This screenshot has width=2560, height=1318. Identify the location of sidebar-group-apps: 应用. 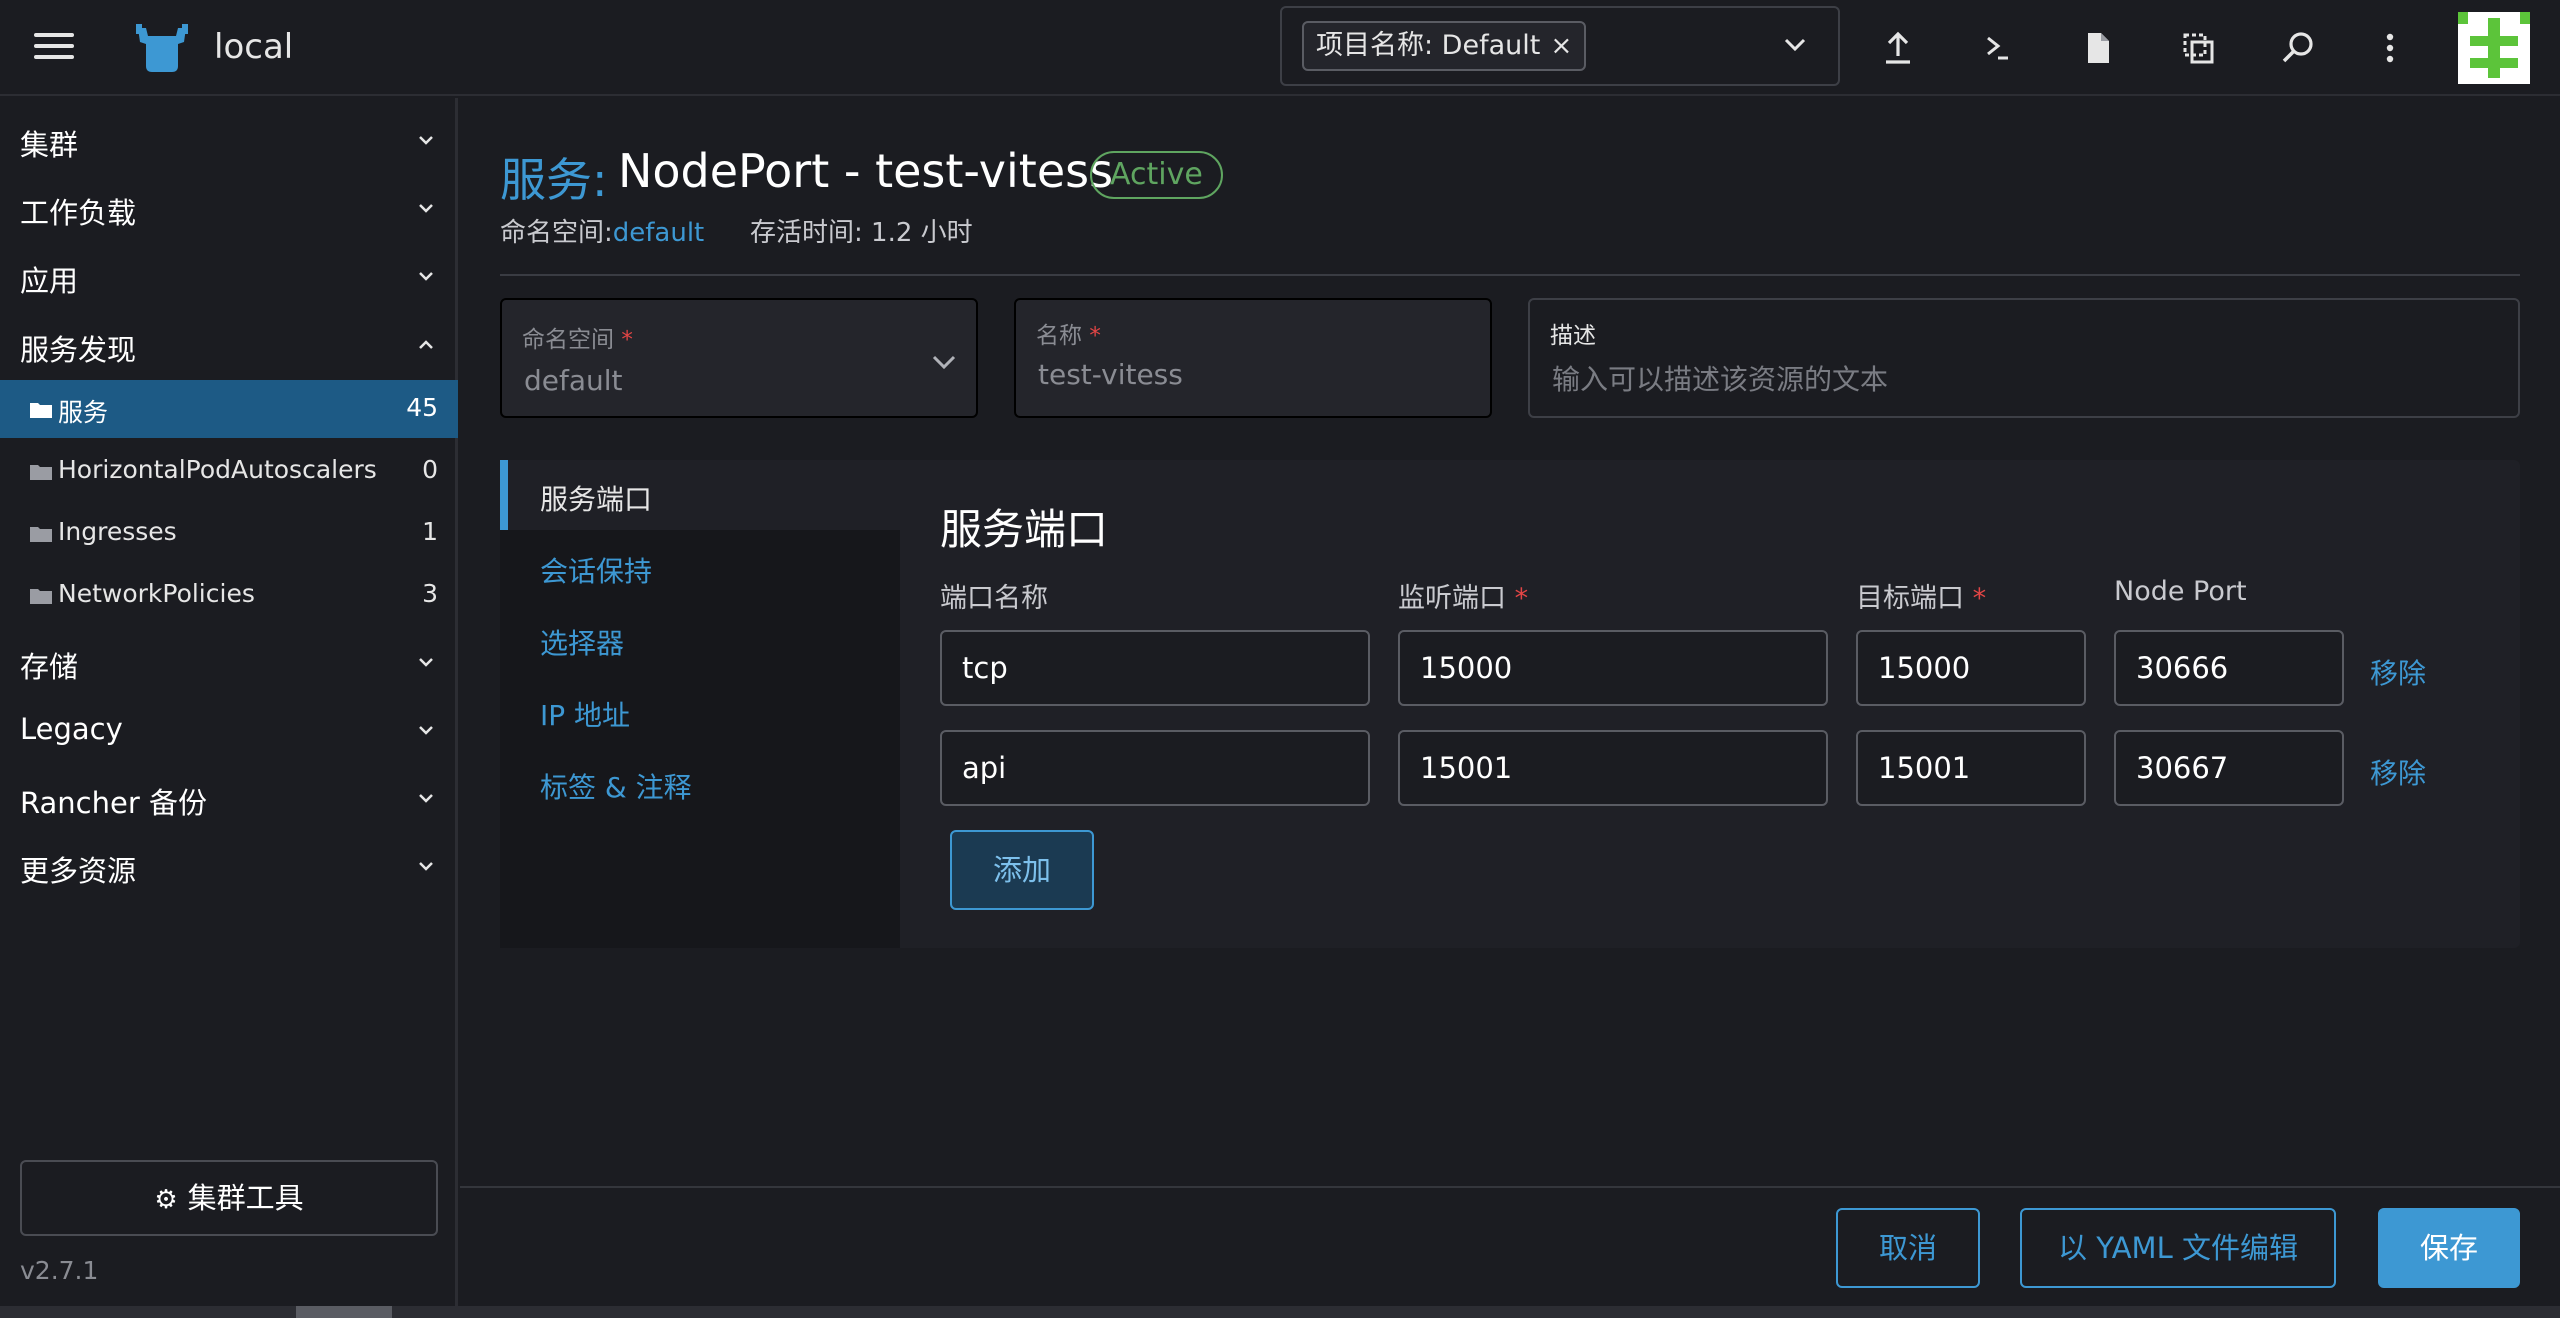
(229, 276).